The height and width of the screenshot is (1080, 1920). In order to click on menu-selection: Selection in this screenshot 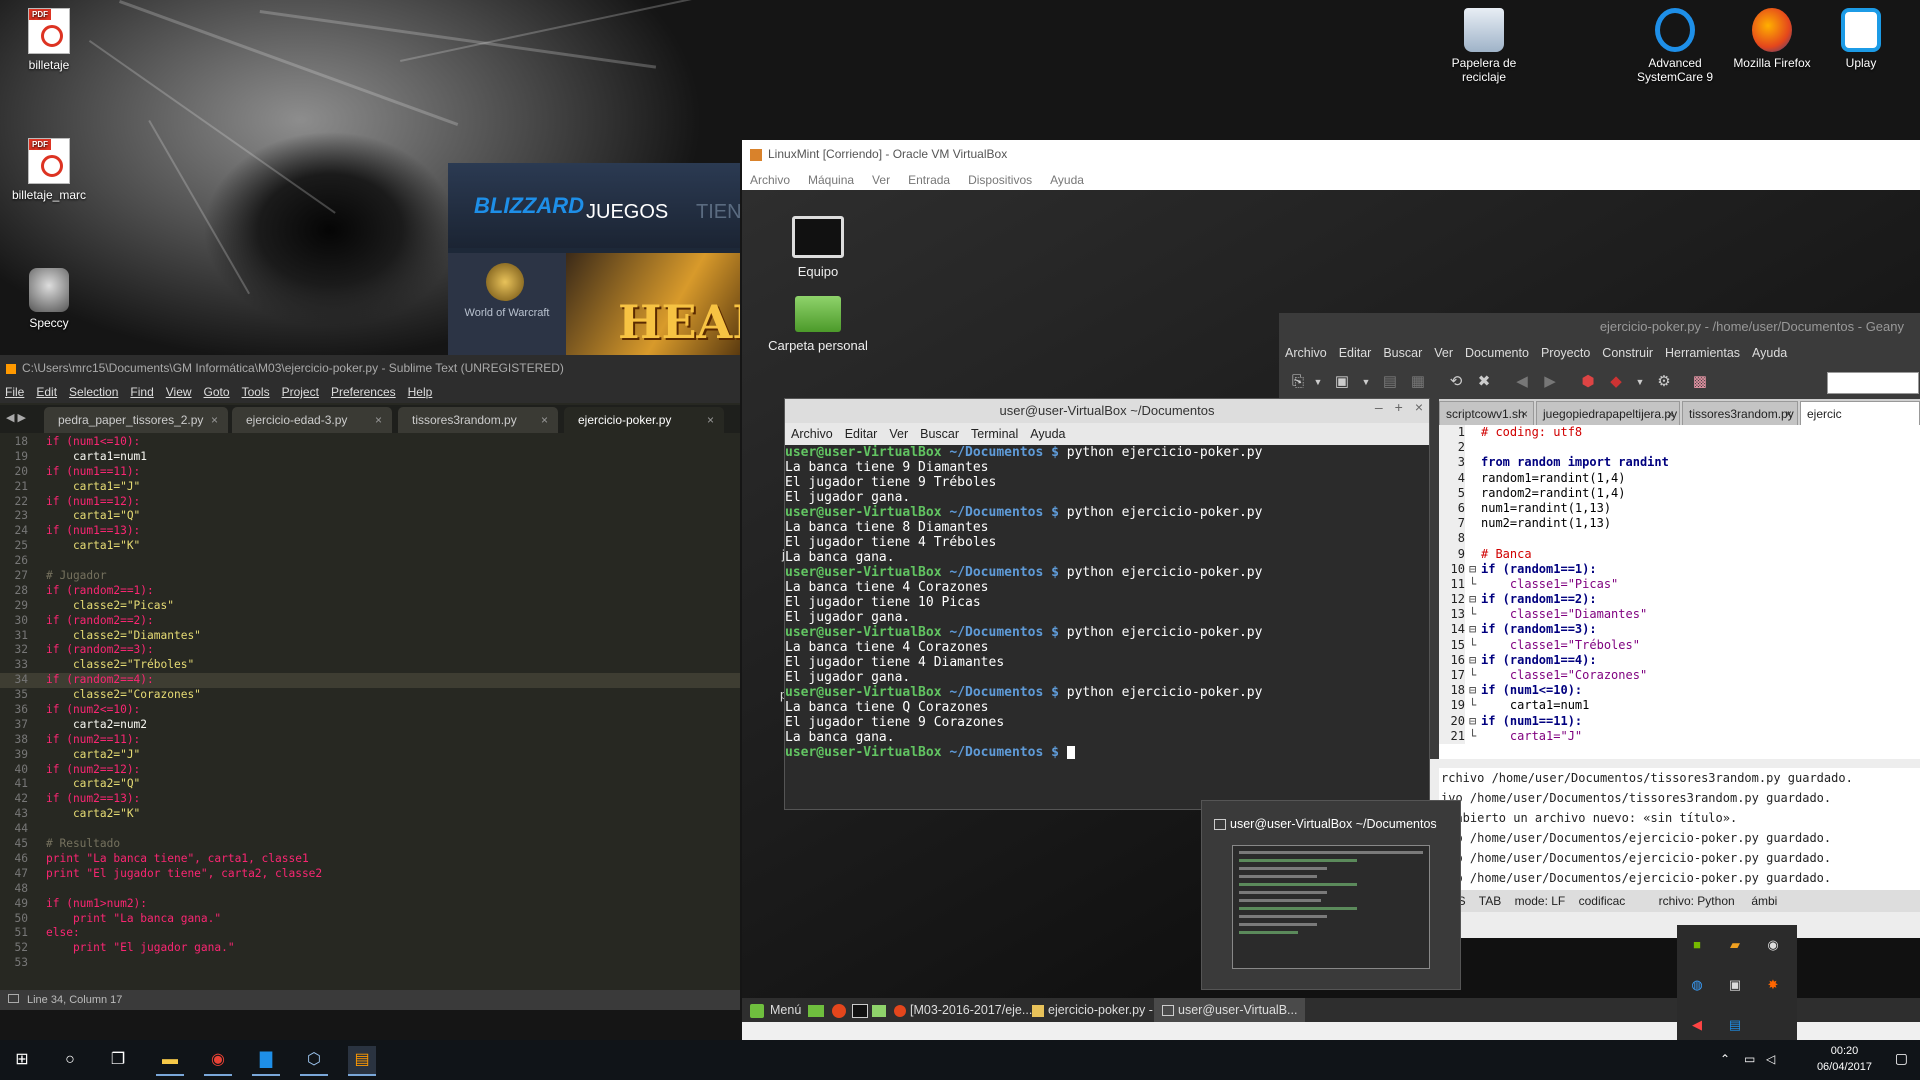, I will do `click(93, 392)`.